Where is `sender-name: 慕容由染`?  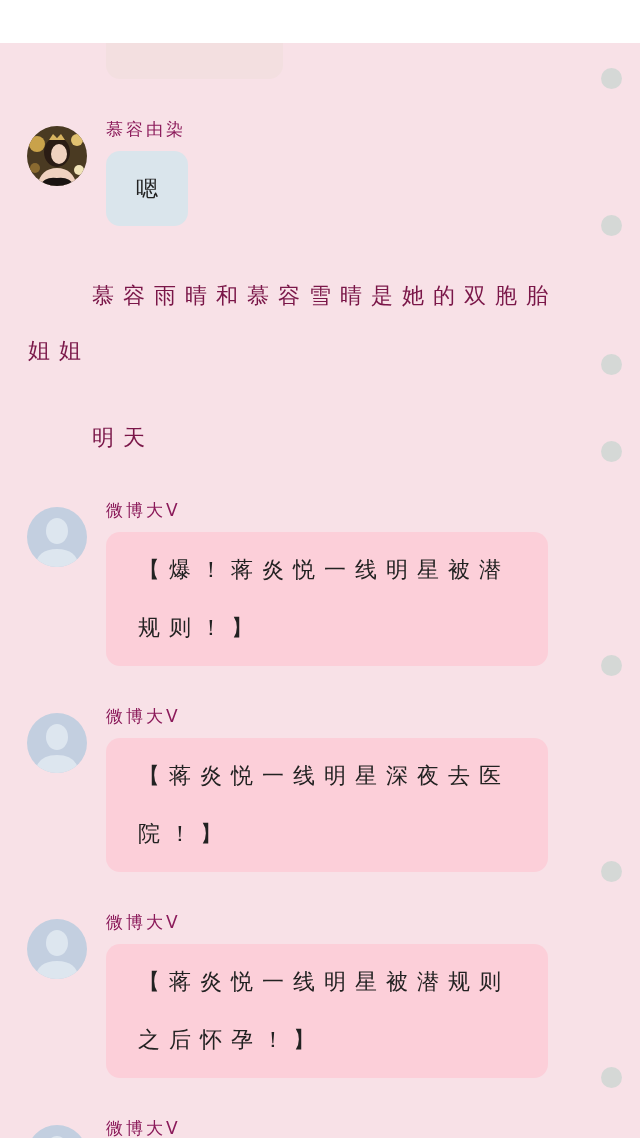
sender-name: 慕容由染 is located at coordinates (146, 129).